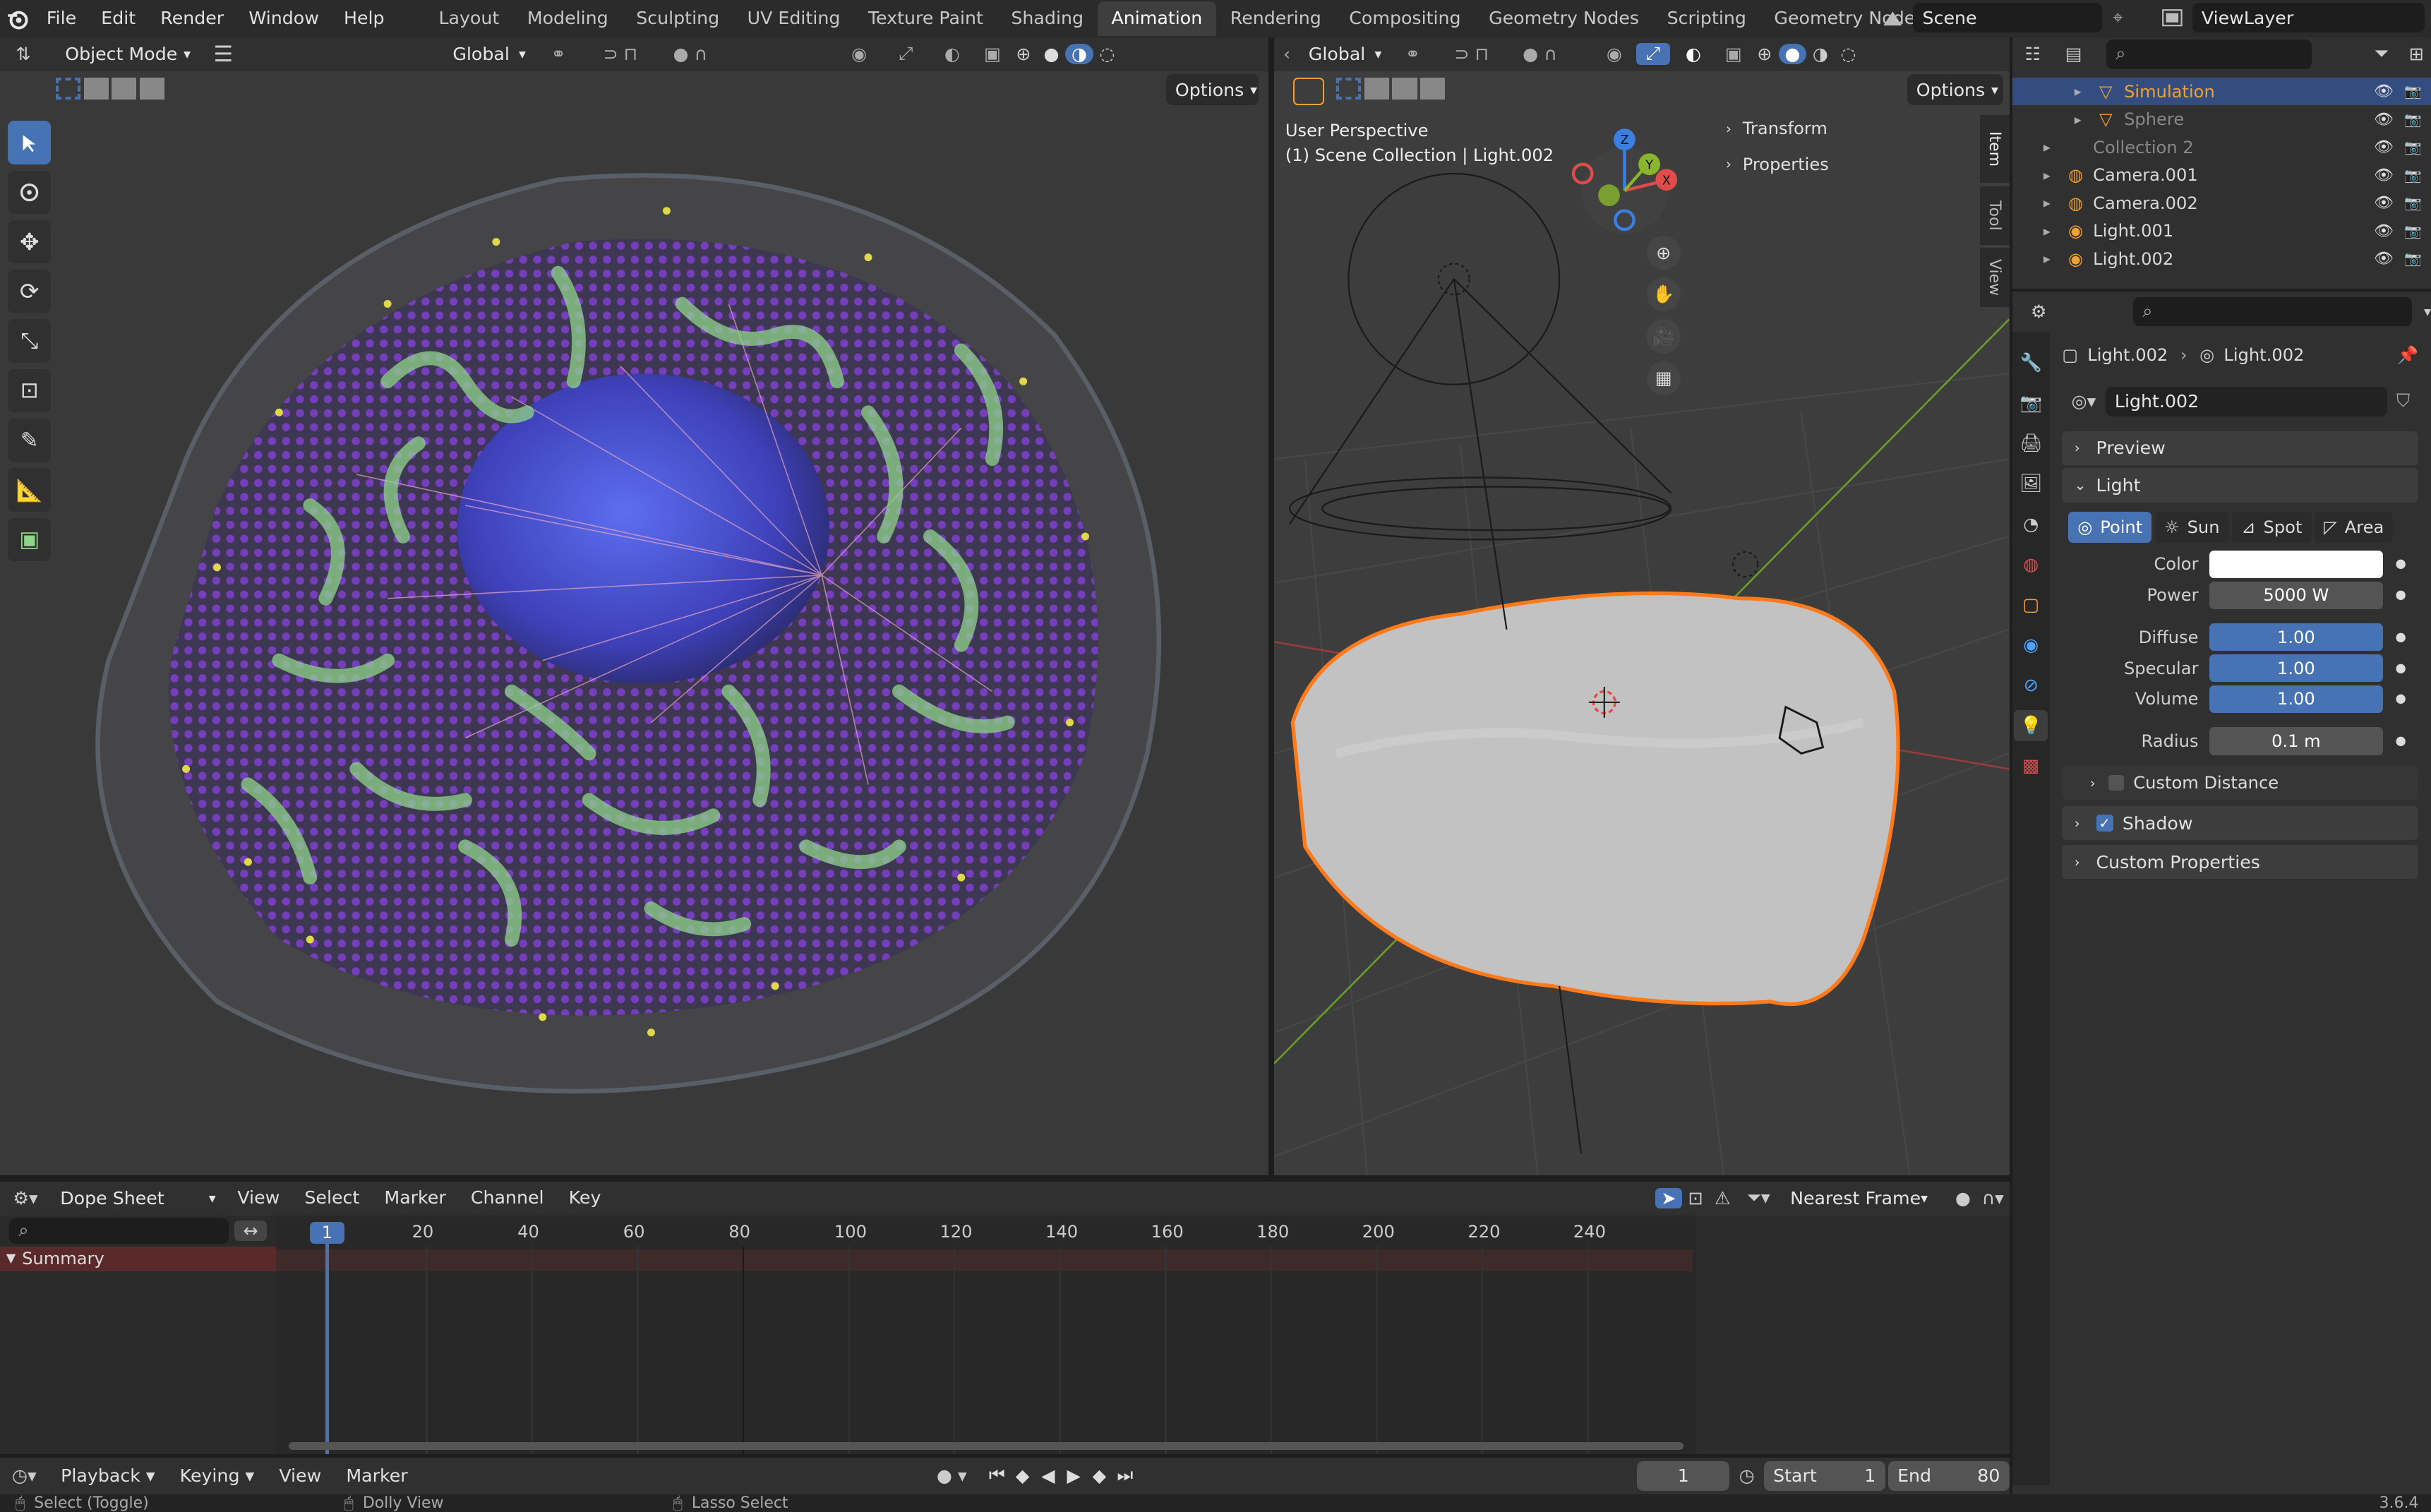 The height and width of the screenshot is (1512, 2431). Describe the element at coordinates (507, 1198) in the screenshot. I see `ds-menu-channel: Channel` at that location.